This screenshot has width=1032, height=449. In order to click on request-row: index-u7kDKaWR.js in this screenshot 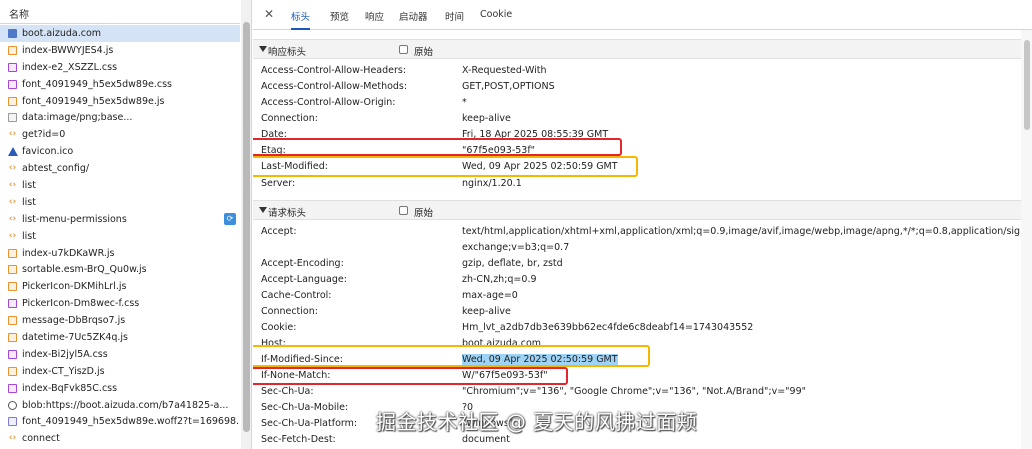, I will do `click(120, 253)`.